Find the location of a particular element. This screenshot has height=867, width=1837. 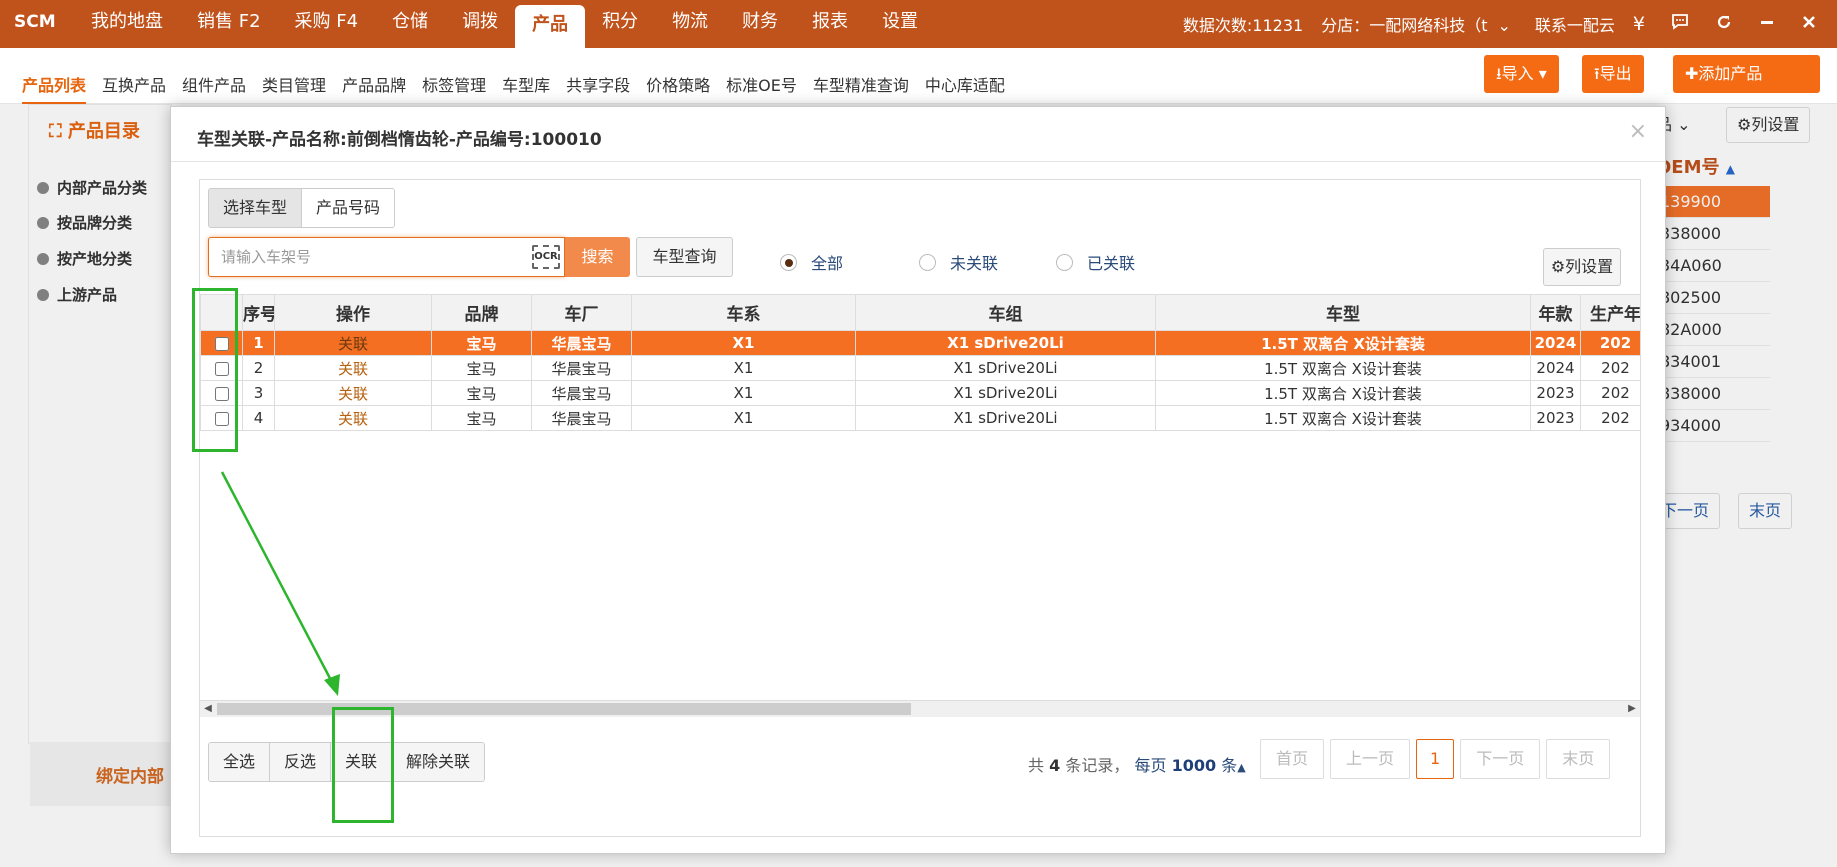

nav-item-dashboard: 我的地盘 is located at coordinates (127, 24).